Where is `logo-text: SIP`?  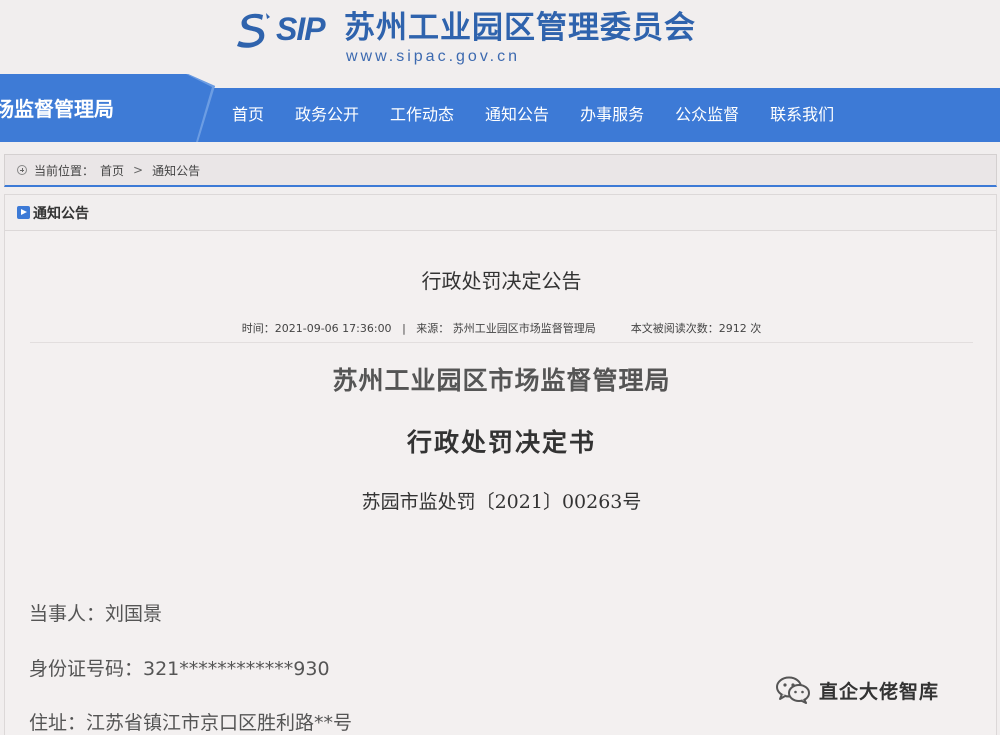
logo-text: SIP is located at coordinates (301, 29).